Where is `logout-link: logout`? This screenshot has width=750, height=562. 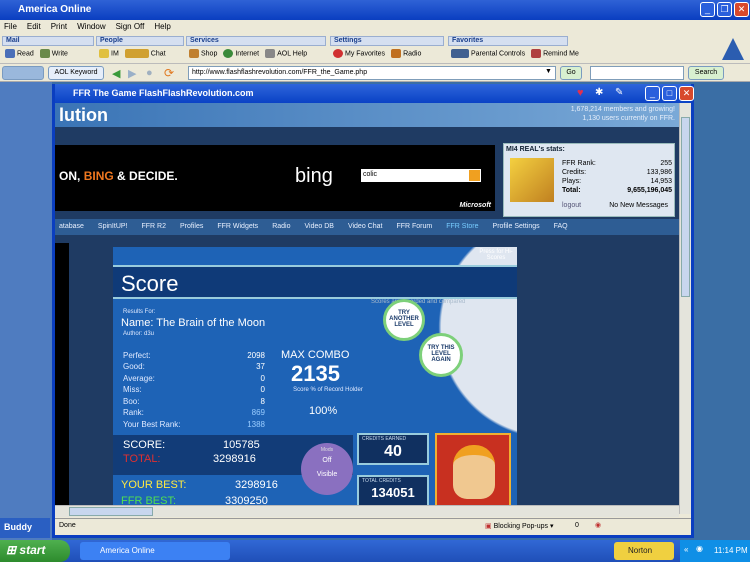
logout-link: logout is located at coordinates (571, 205).